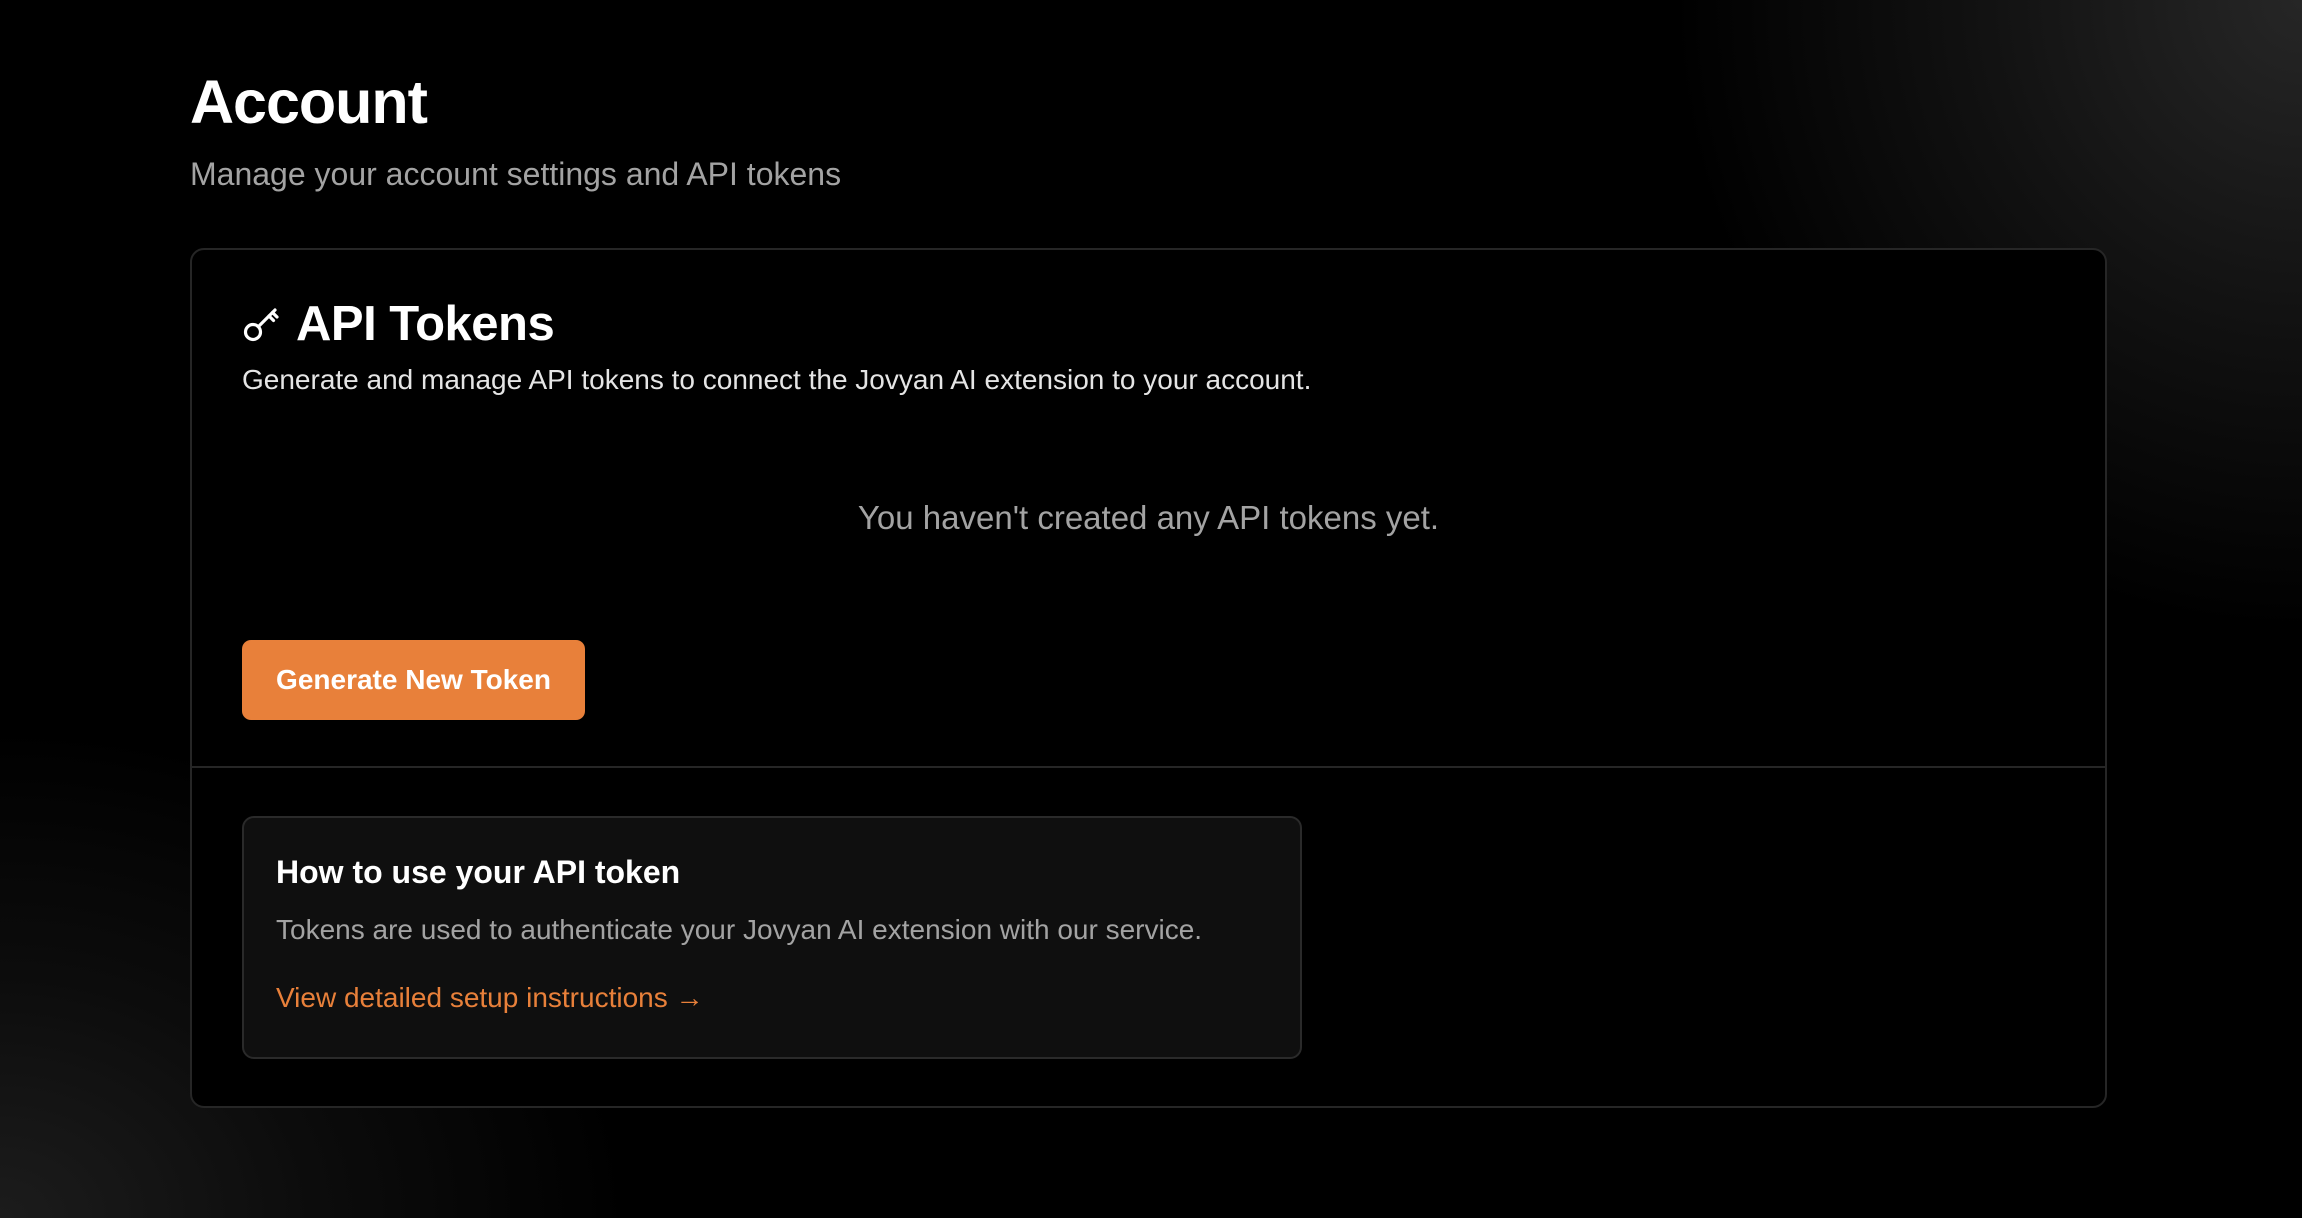 This screenshot has height=1218, width=2302. I want to click on generate-new-token-button: Generate New Token, so click(413, 680).